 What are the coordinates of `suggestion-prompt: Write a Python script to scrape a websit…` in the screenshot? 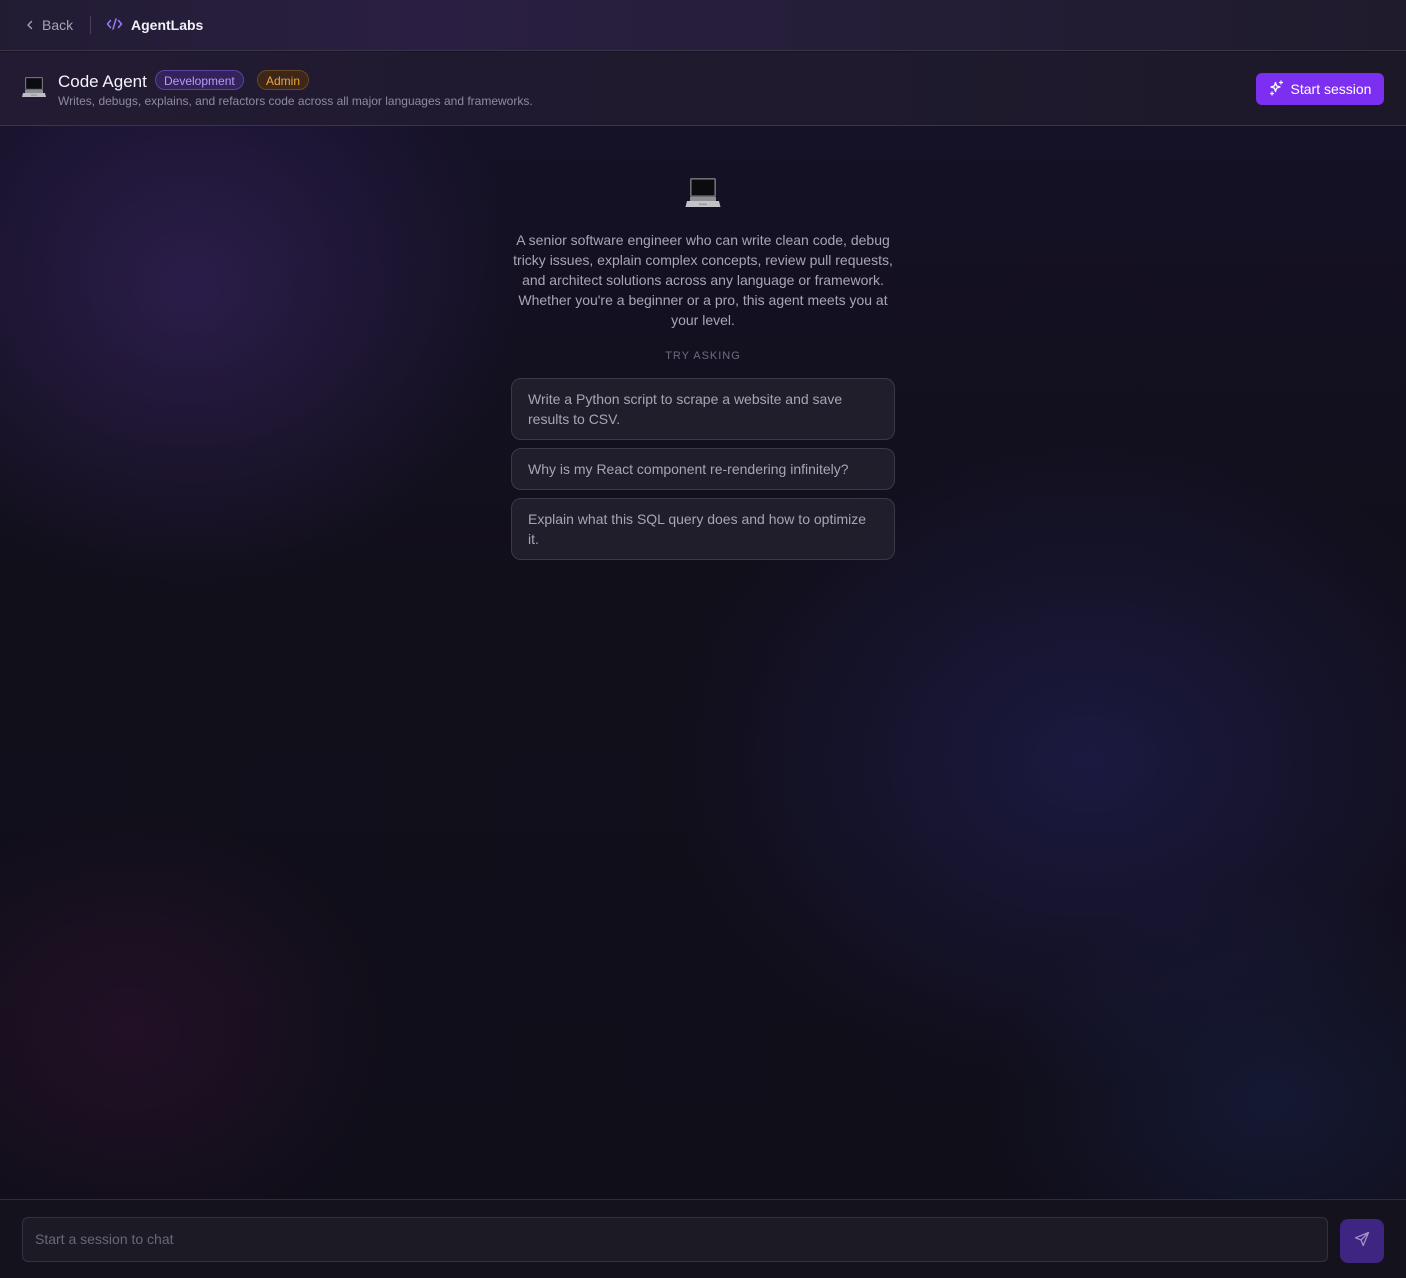 It's located at (703, 409).